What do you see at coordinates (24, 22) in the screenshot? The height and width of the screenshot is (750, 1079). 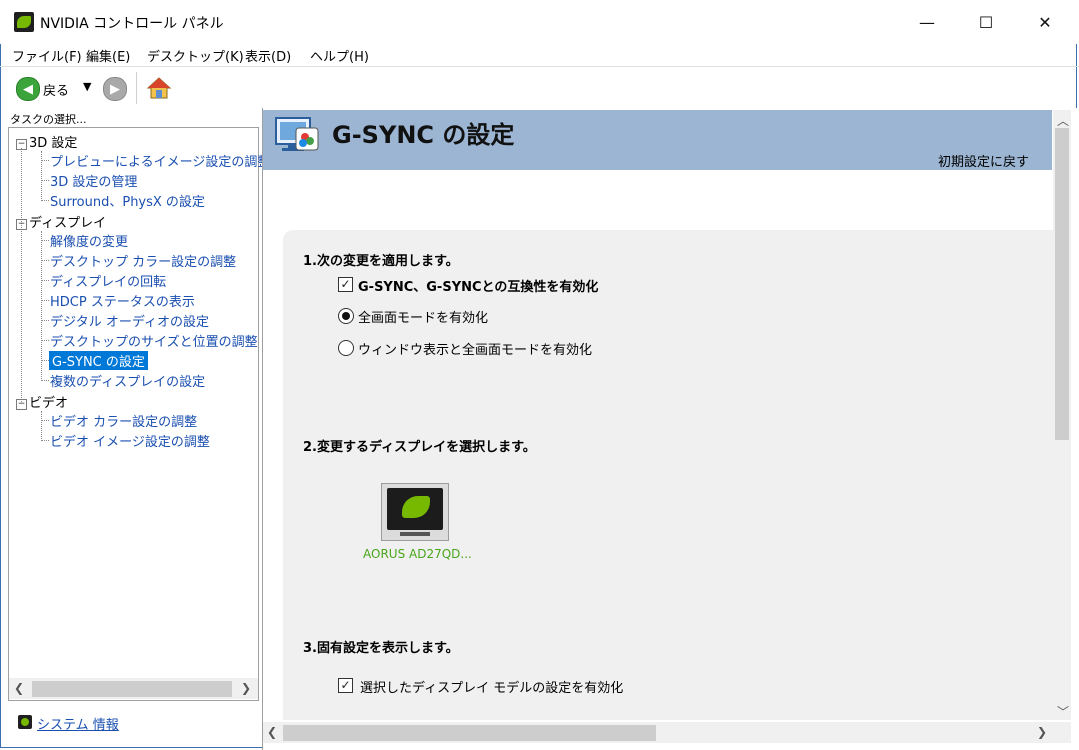 I see `nvidia-logo-icon` at bounding box center [24, 22].